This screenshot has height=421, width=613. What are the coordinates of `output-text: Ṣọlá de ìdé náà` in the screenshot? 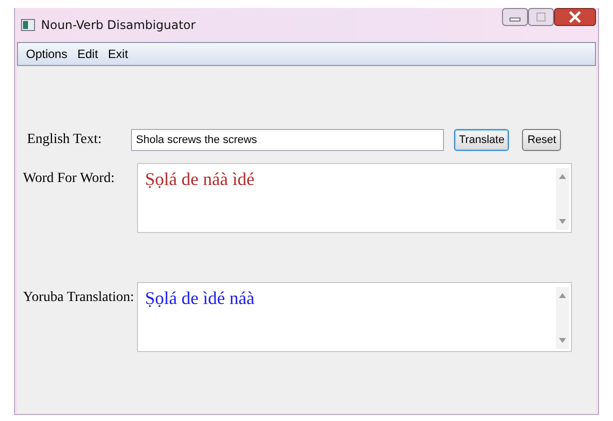 It's located at (199, 298).